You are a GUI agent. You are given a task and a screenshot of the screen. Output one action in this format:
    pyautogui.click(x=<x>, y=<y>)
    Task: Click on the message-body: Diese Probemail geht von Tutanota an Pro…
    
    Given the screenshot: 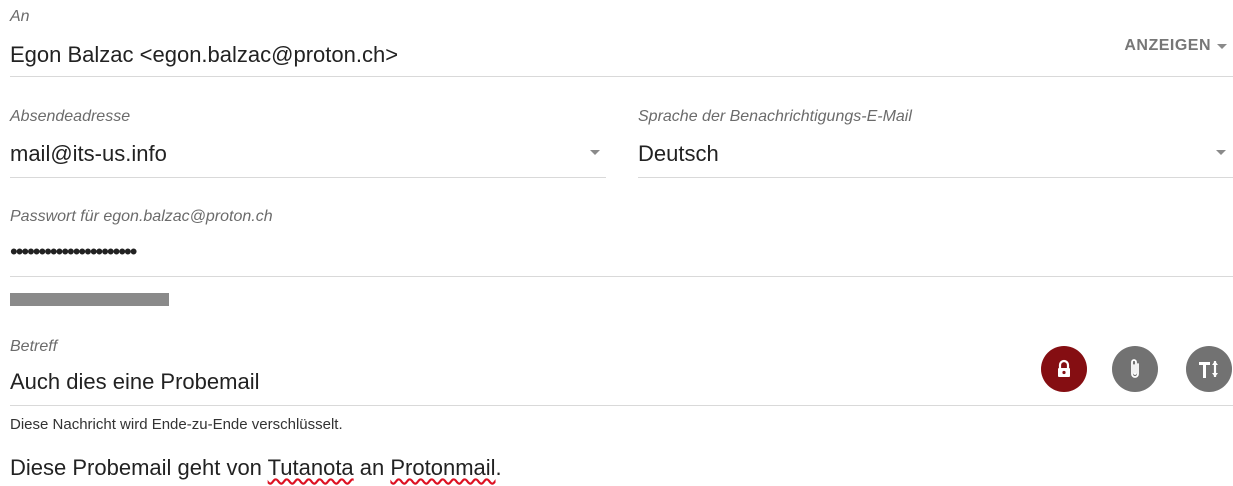 What is the action you would take?
    pyautogui.click(x=256, y=468)
    